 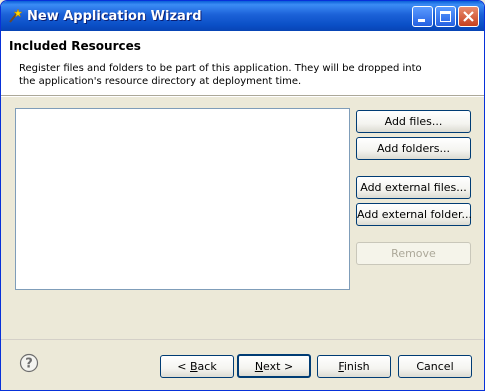 I want to click on back-button: < Back, so click(x=197, y=366).